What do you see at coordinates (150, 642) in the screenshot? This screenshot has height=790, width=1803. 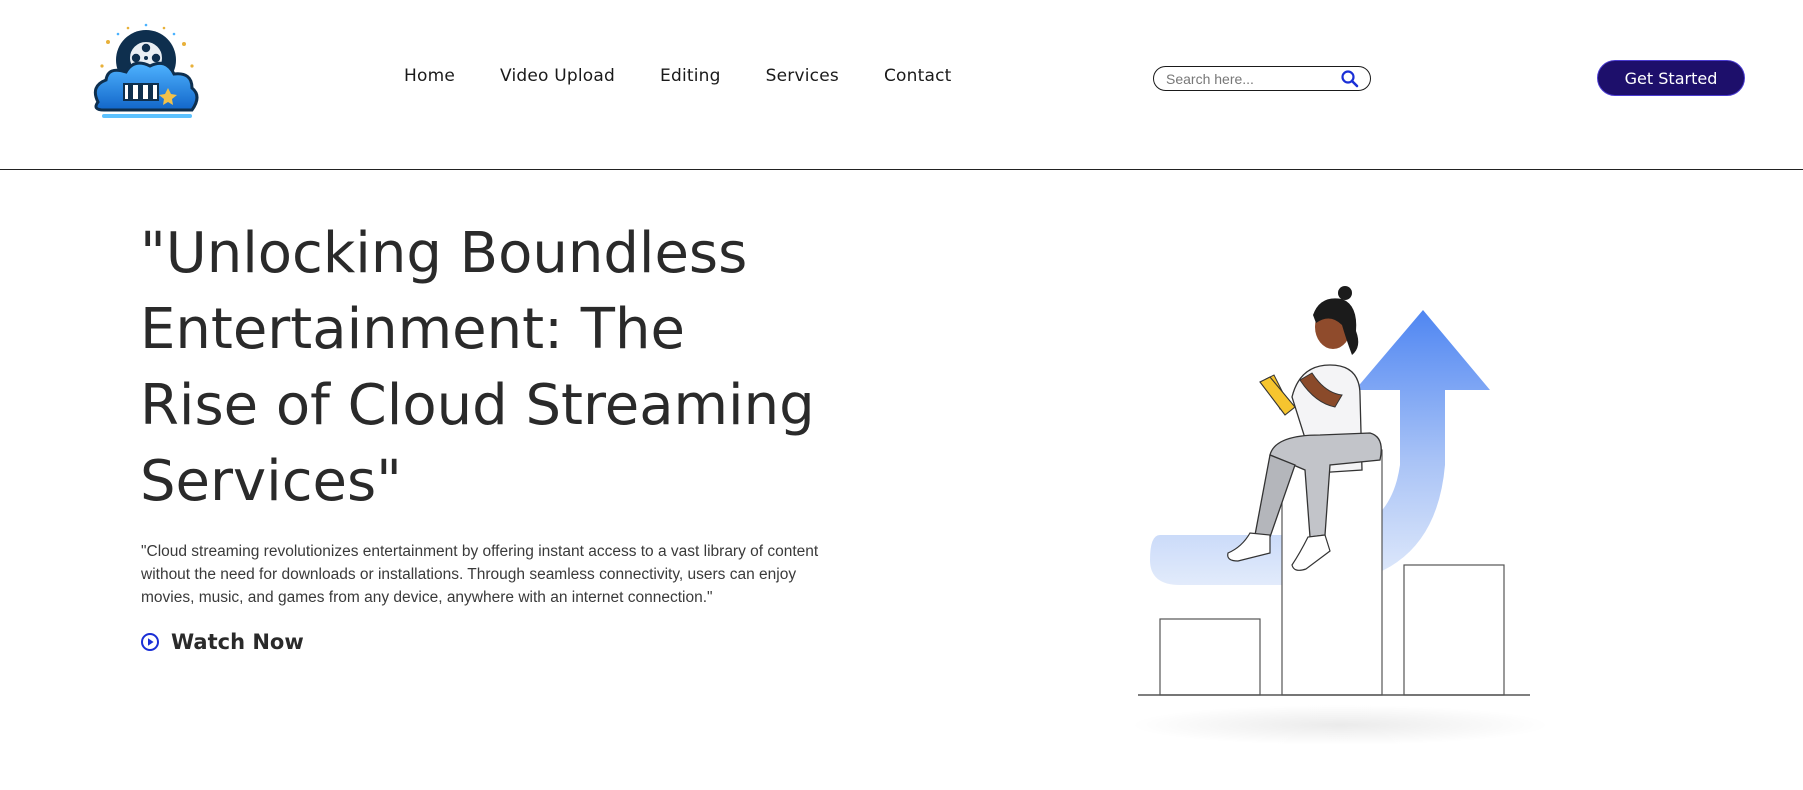 I see `play-circle-icon` at bounding box center [150, 642].